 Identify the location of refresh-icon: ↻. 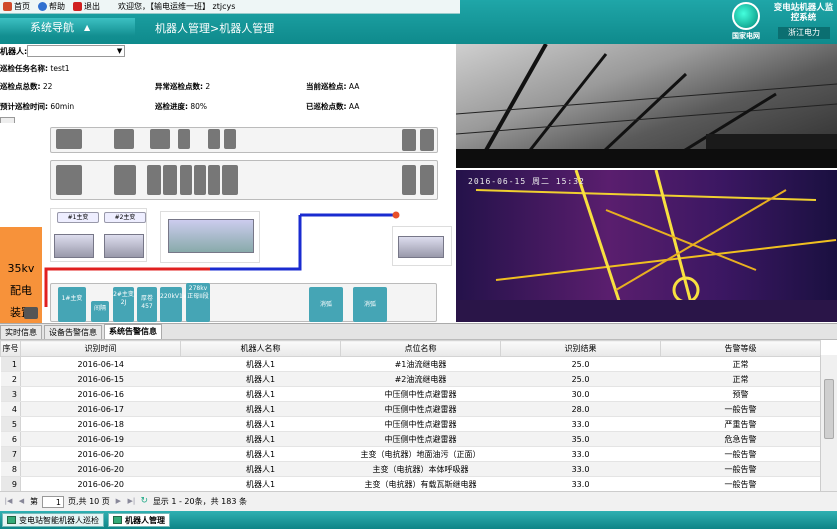
(144, 501).